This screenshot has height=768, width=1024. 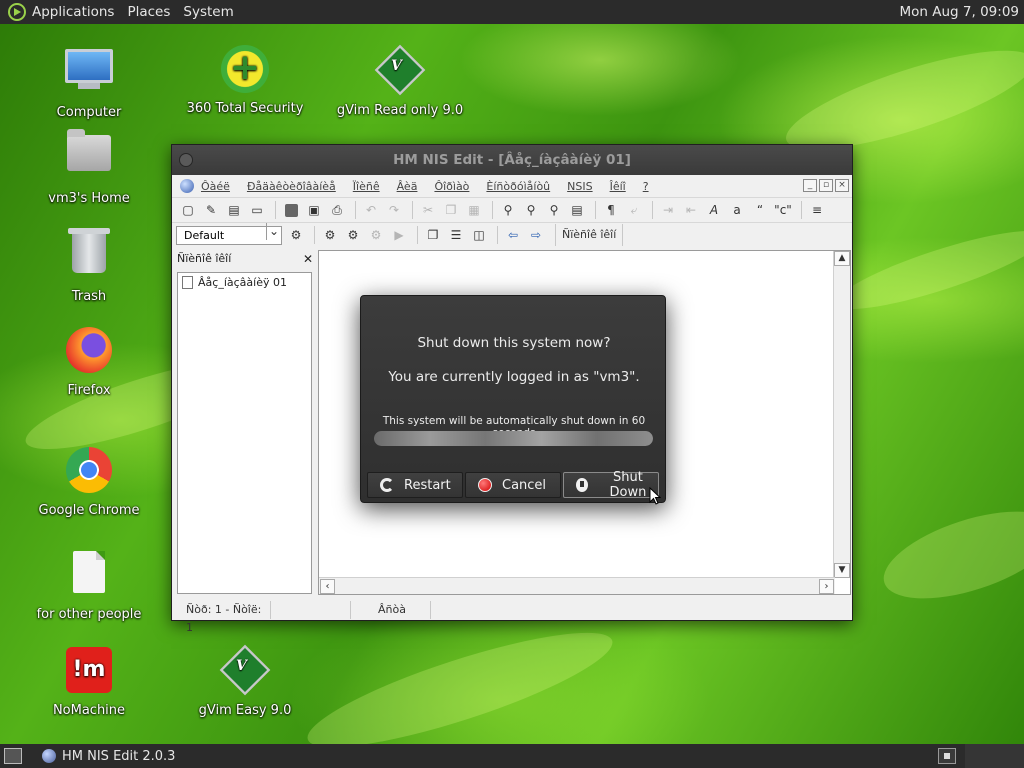 What do you see at coordinates (810, 185) in the screenshot?
I see `mdi-minimize-button: _` at bounding box center [810, 185].